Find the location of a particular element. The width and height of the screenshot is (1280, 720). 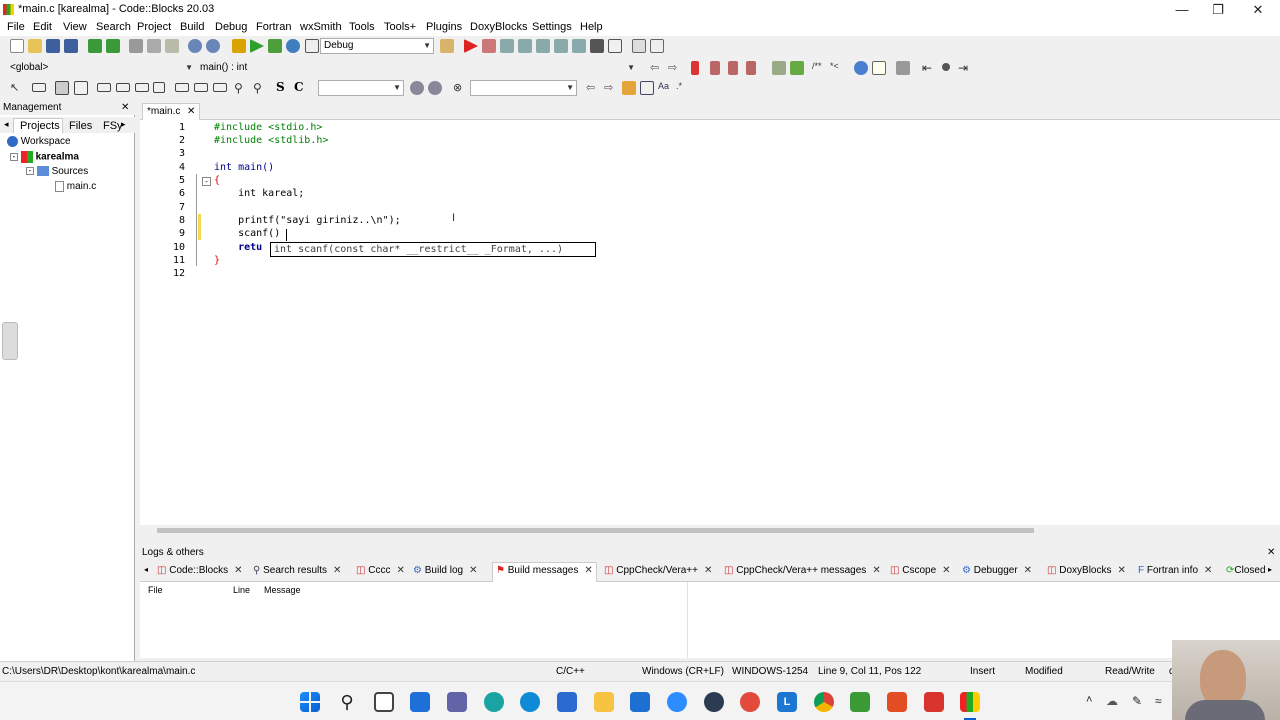

tab-main-c: *main.c ✕ is located at coordinates (171, 111).